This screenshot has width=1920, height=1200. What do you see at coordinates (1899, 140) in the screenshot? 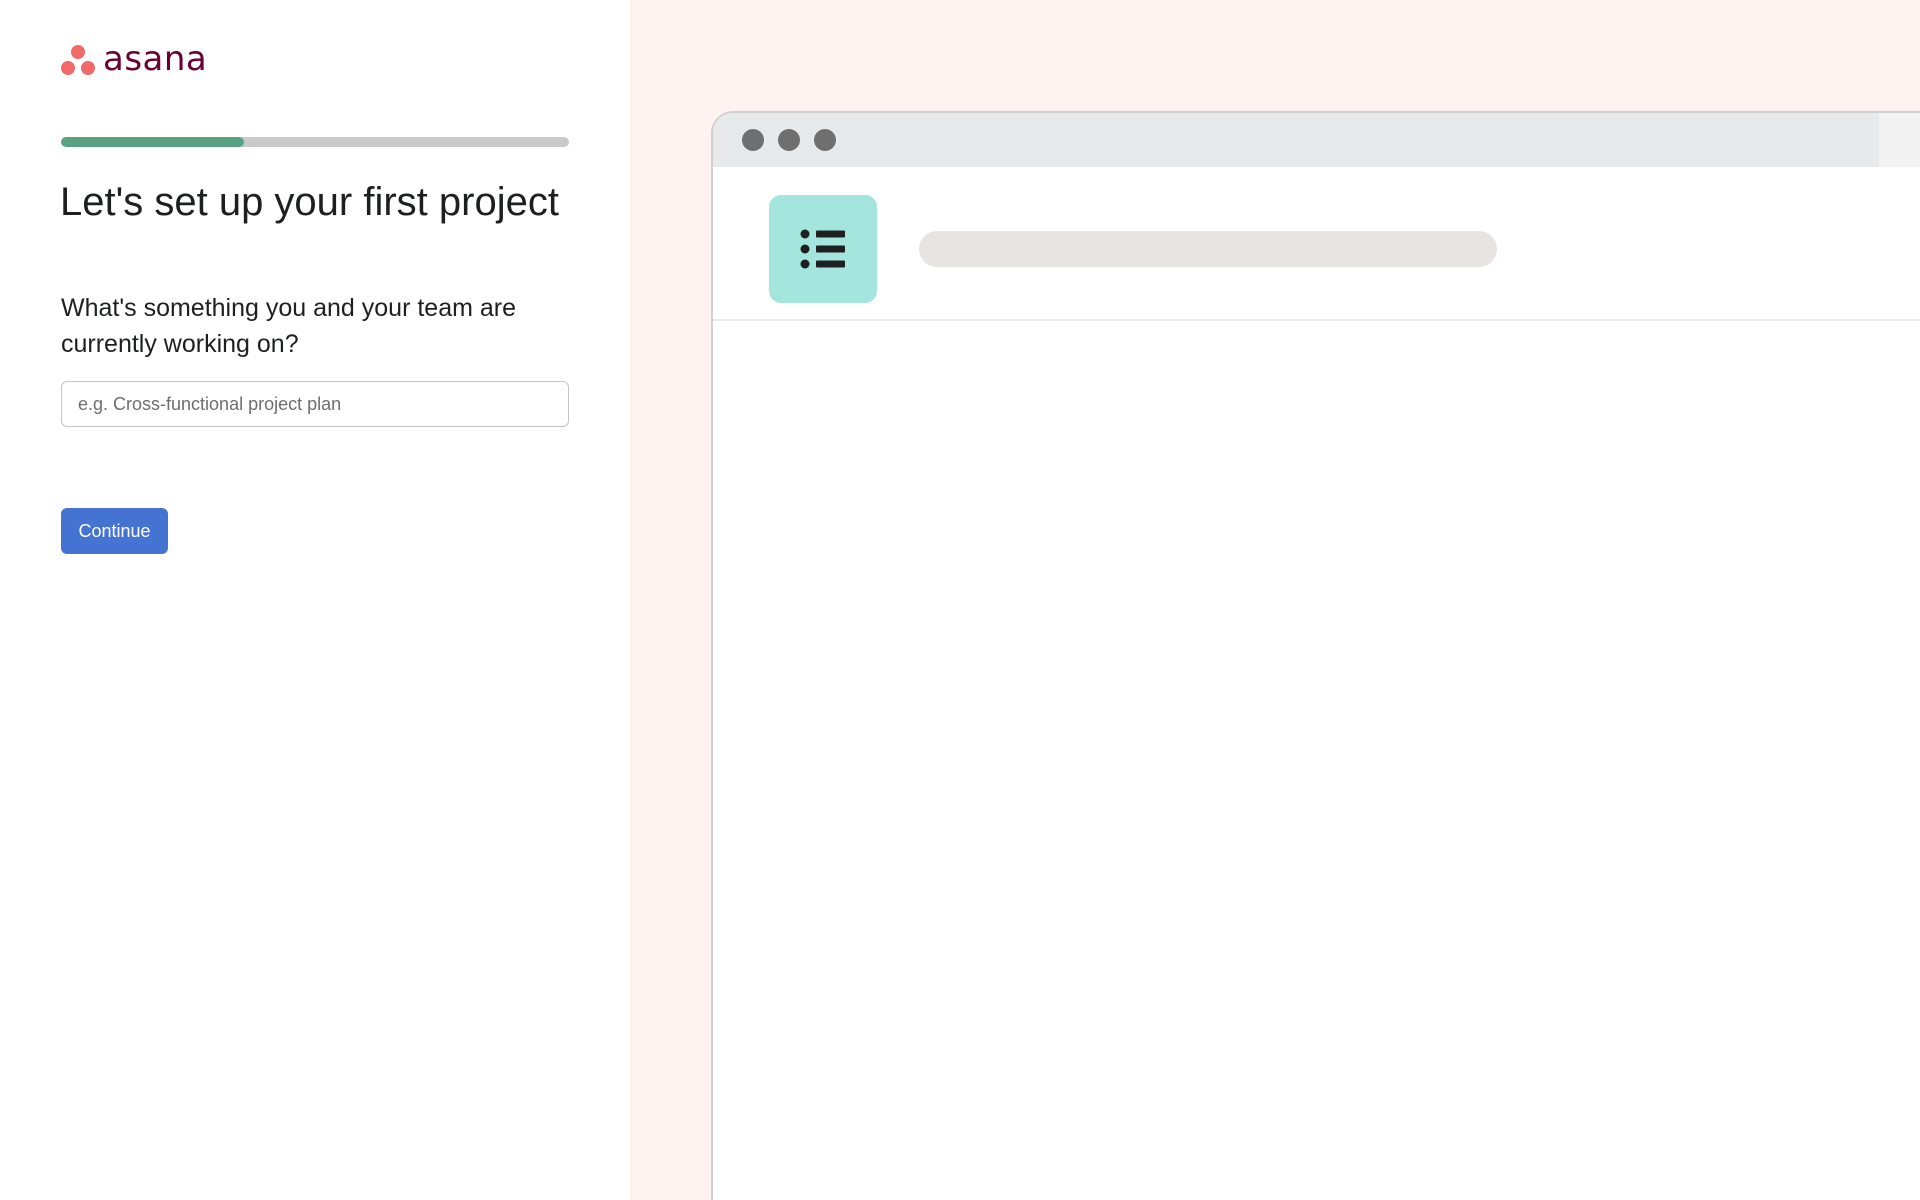
I see `browser-bar-end` at bounding box center [1899, 140].